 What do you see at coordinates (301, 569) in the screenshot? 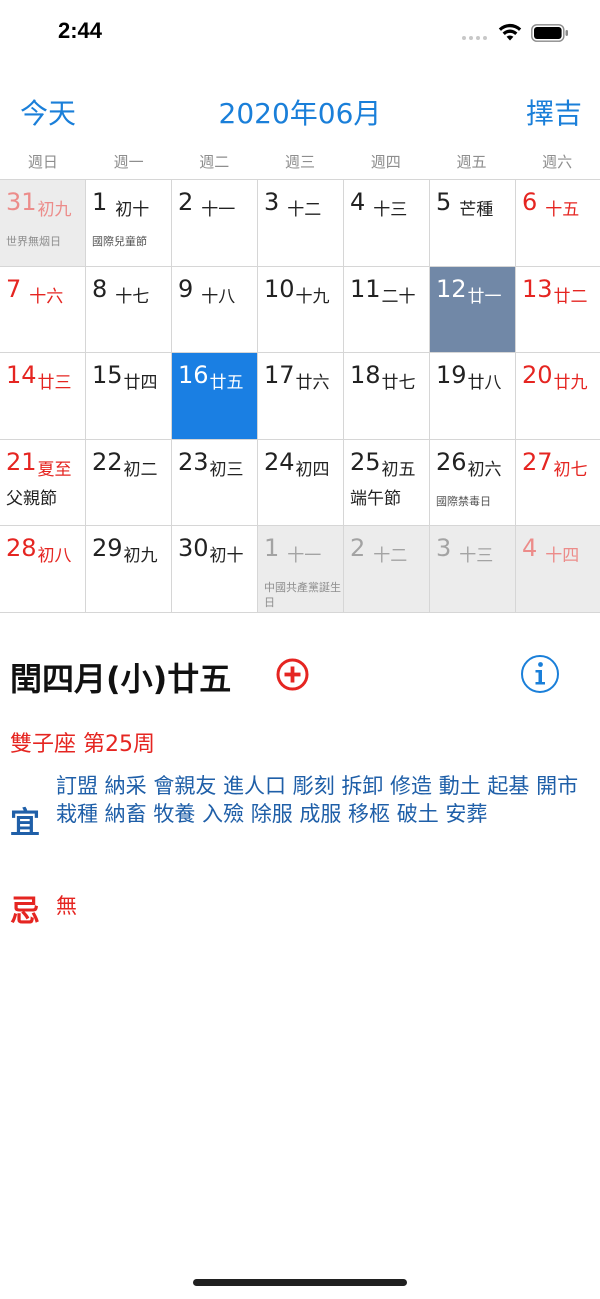
I see `calendar-day: 1 十一 中國共產黨誕生日` at bounding box center [301, 569].